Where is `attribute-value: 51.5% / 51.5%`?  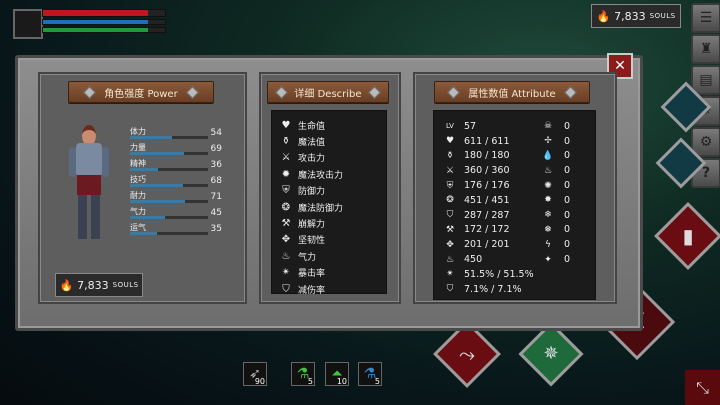
attribute-value: 51.5% / 51.5% is located at coordinates (499, 274).